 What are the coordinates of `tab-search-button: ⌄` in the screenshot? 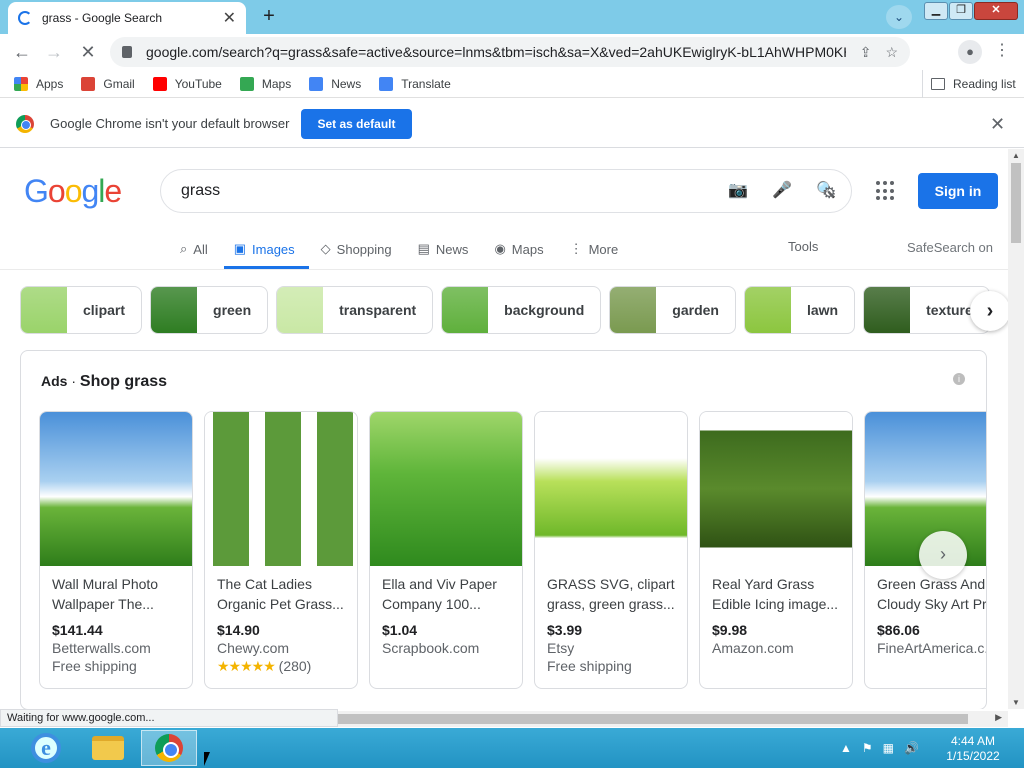 It's located at (899, 17).